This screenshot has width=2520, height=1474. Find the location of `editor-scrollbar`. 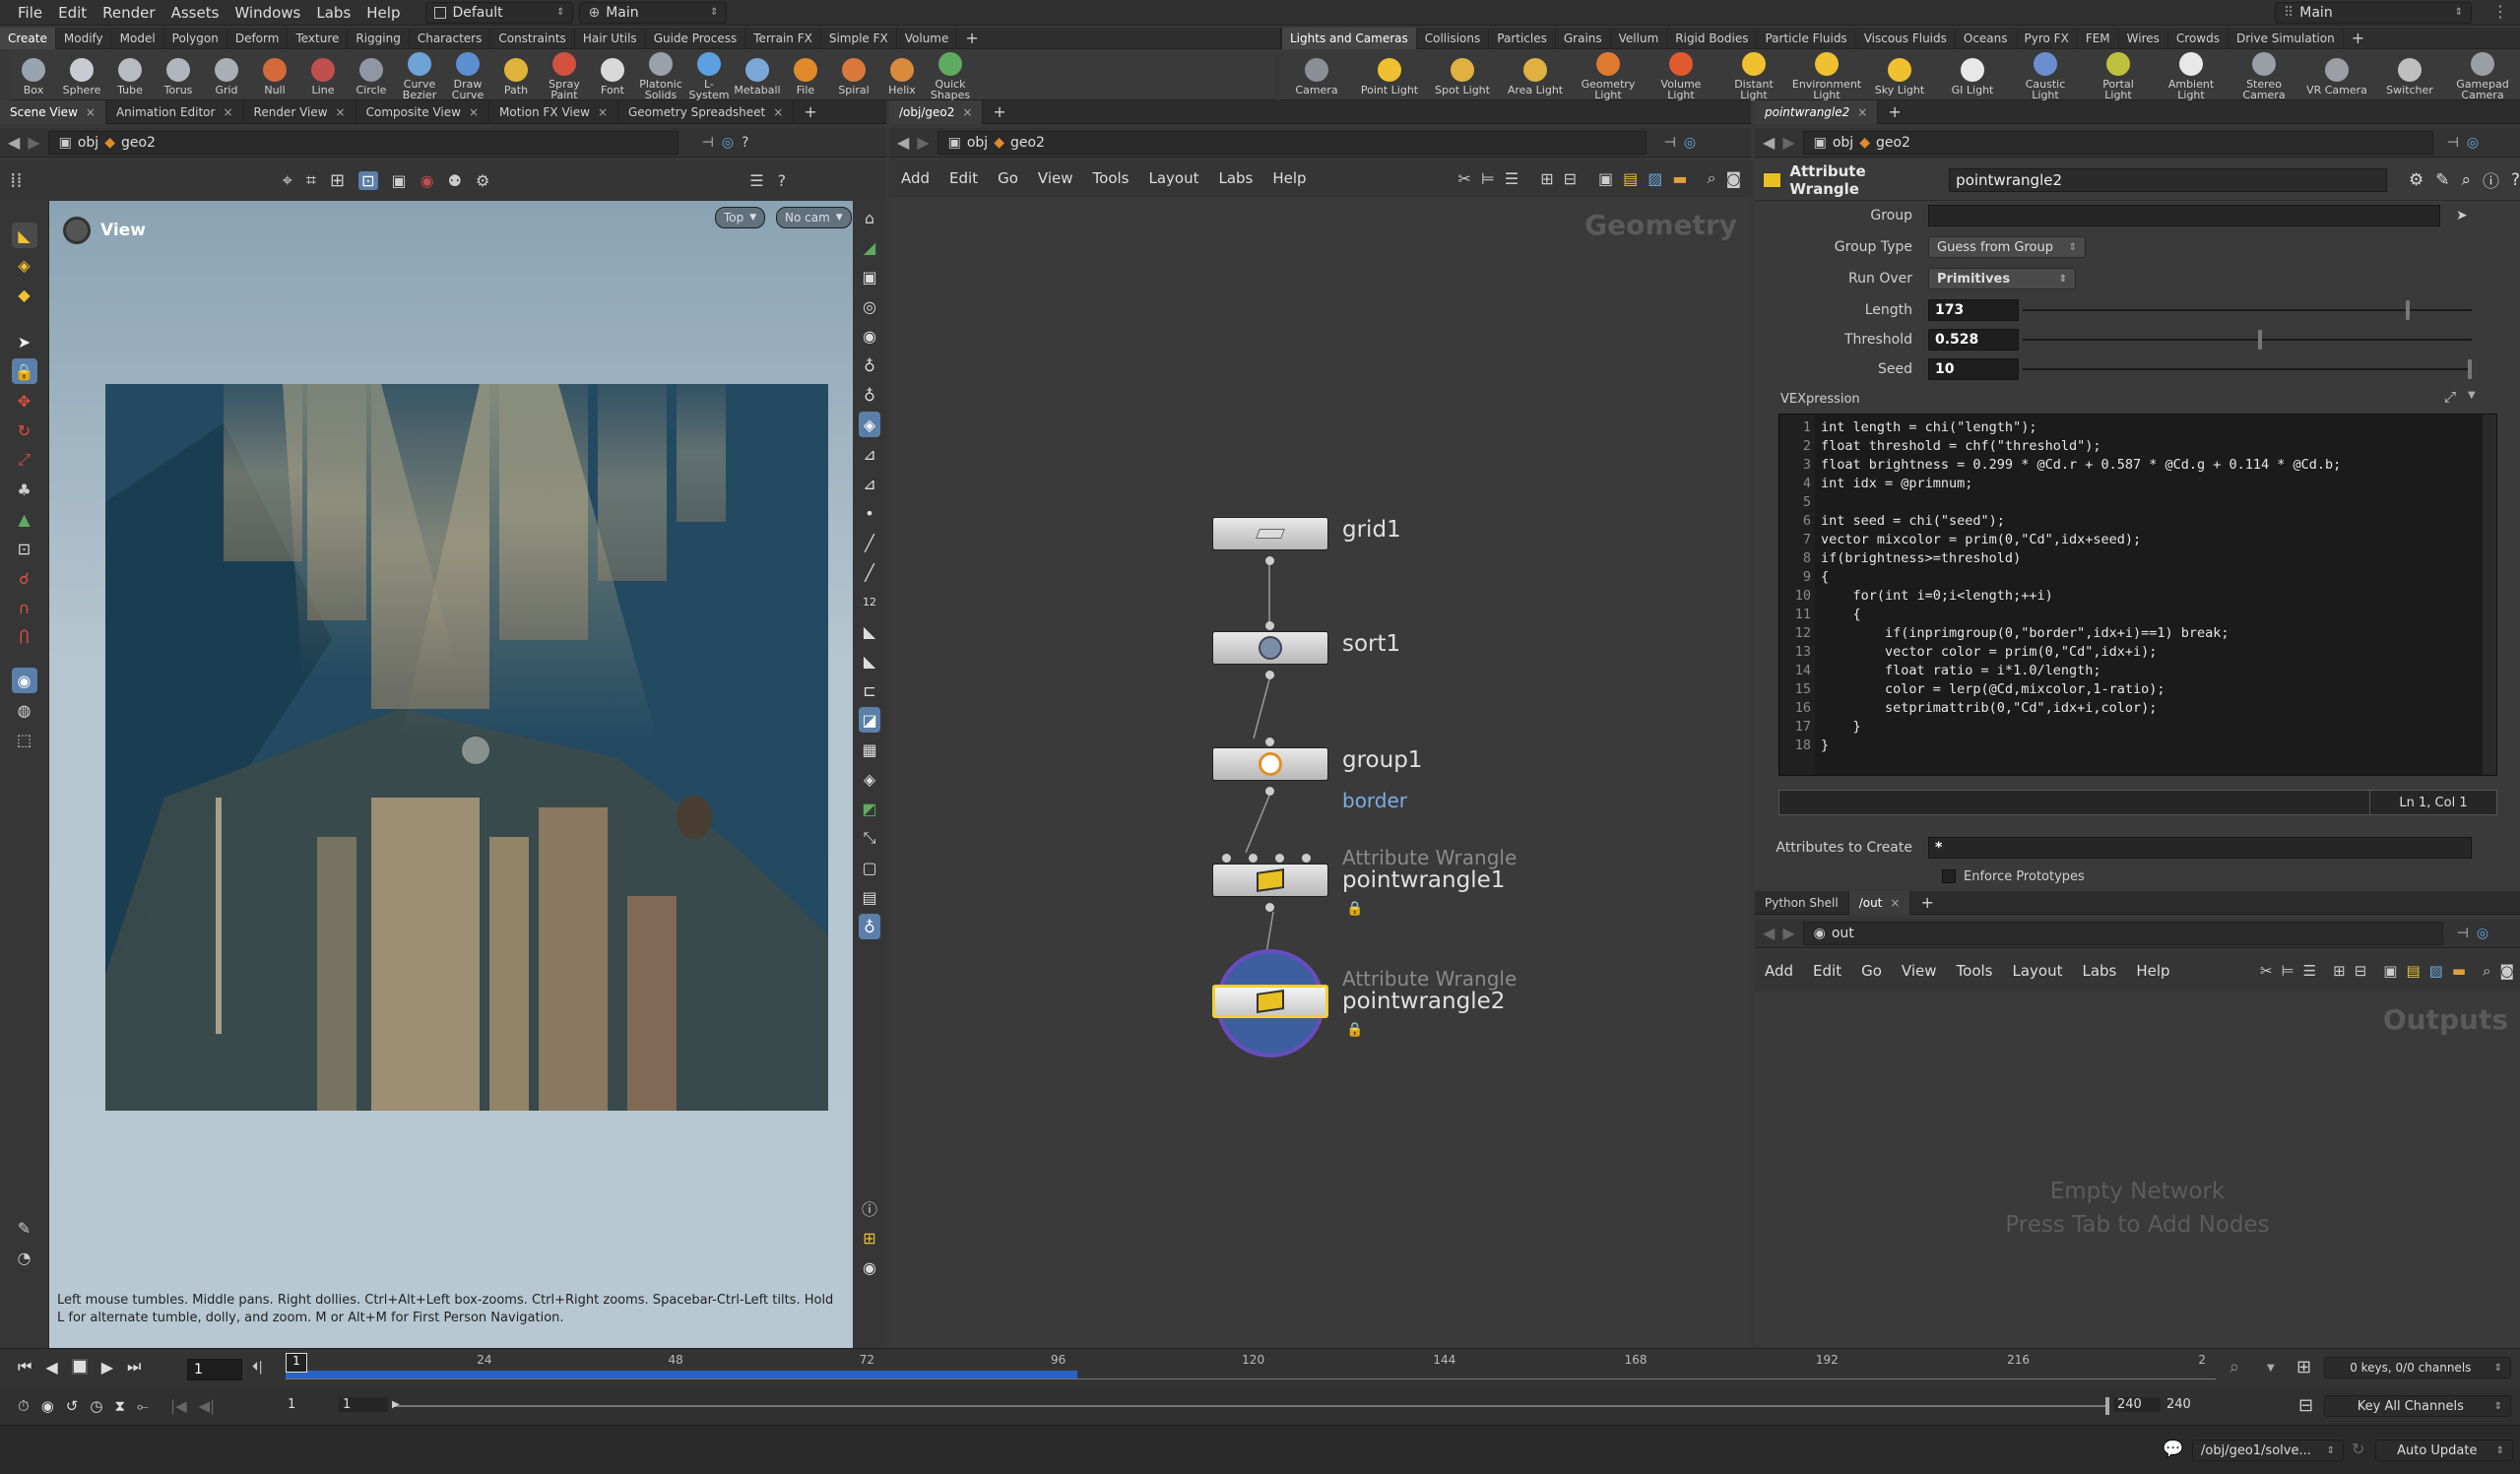

editor-scrollbar is located at coordinates (2489, 595).